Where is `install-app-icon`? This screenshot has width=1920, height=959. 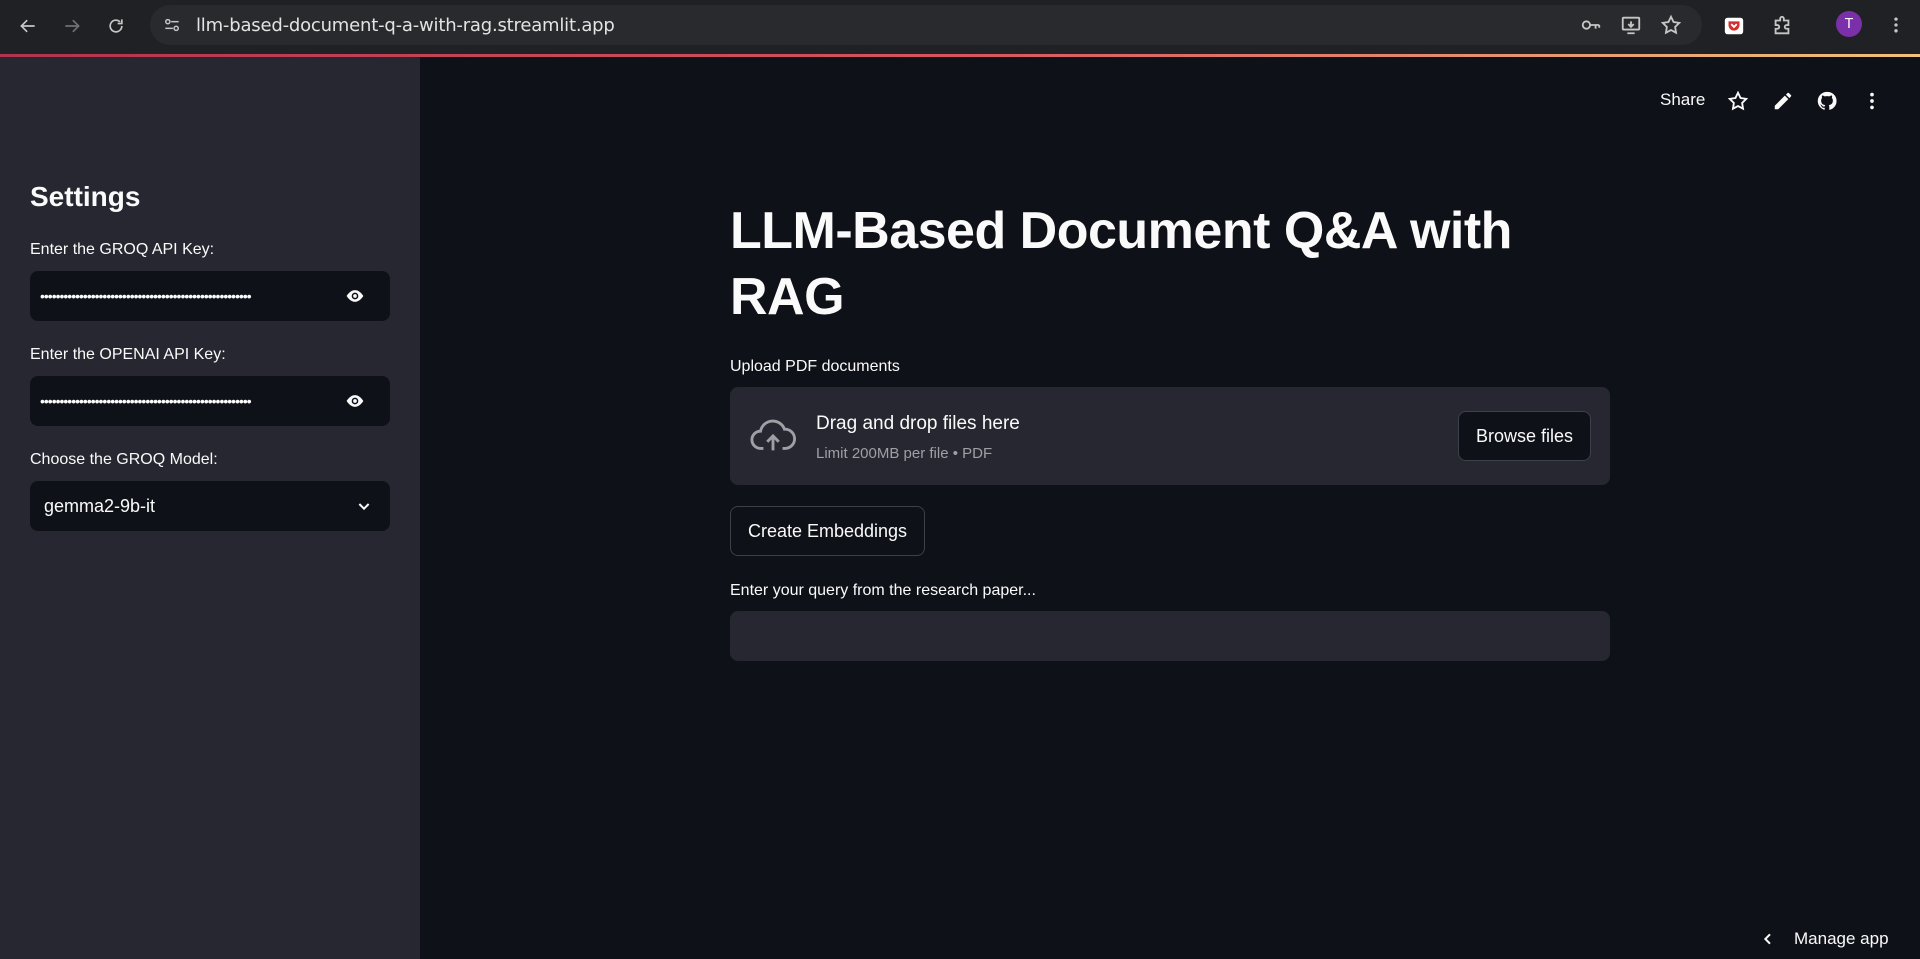
install-app-icon is located at coordinates (1631, 25).